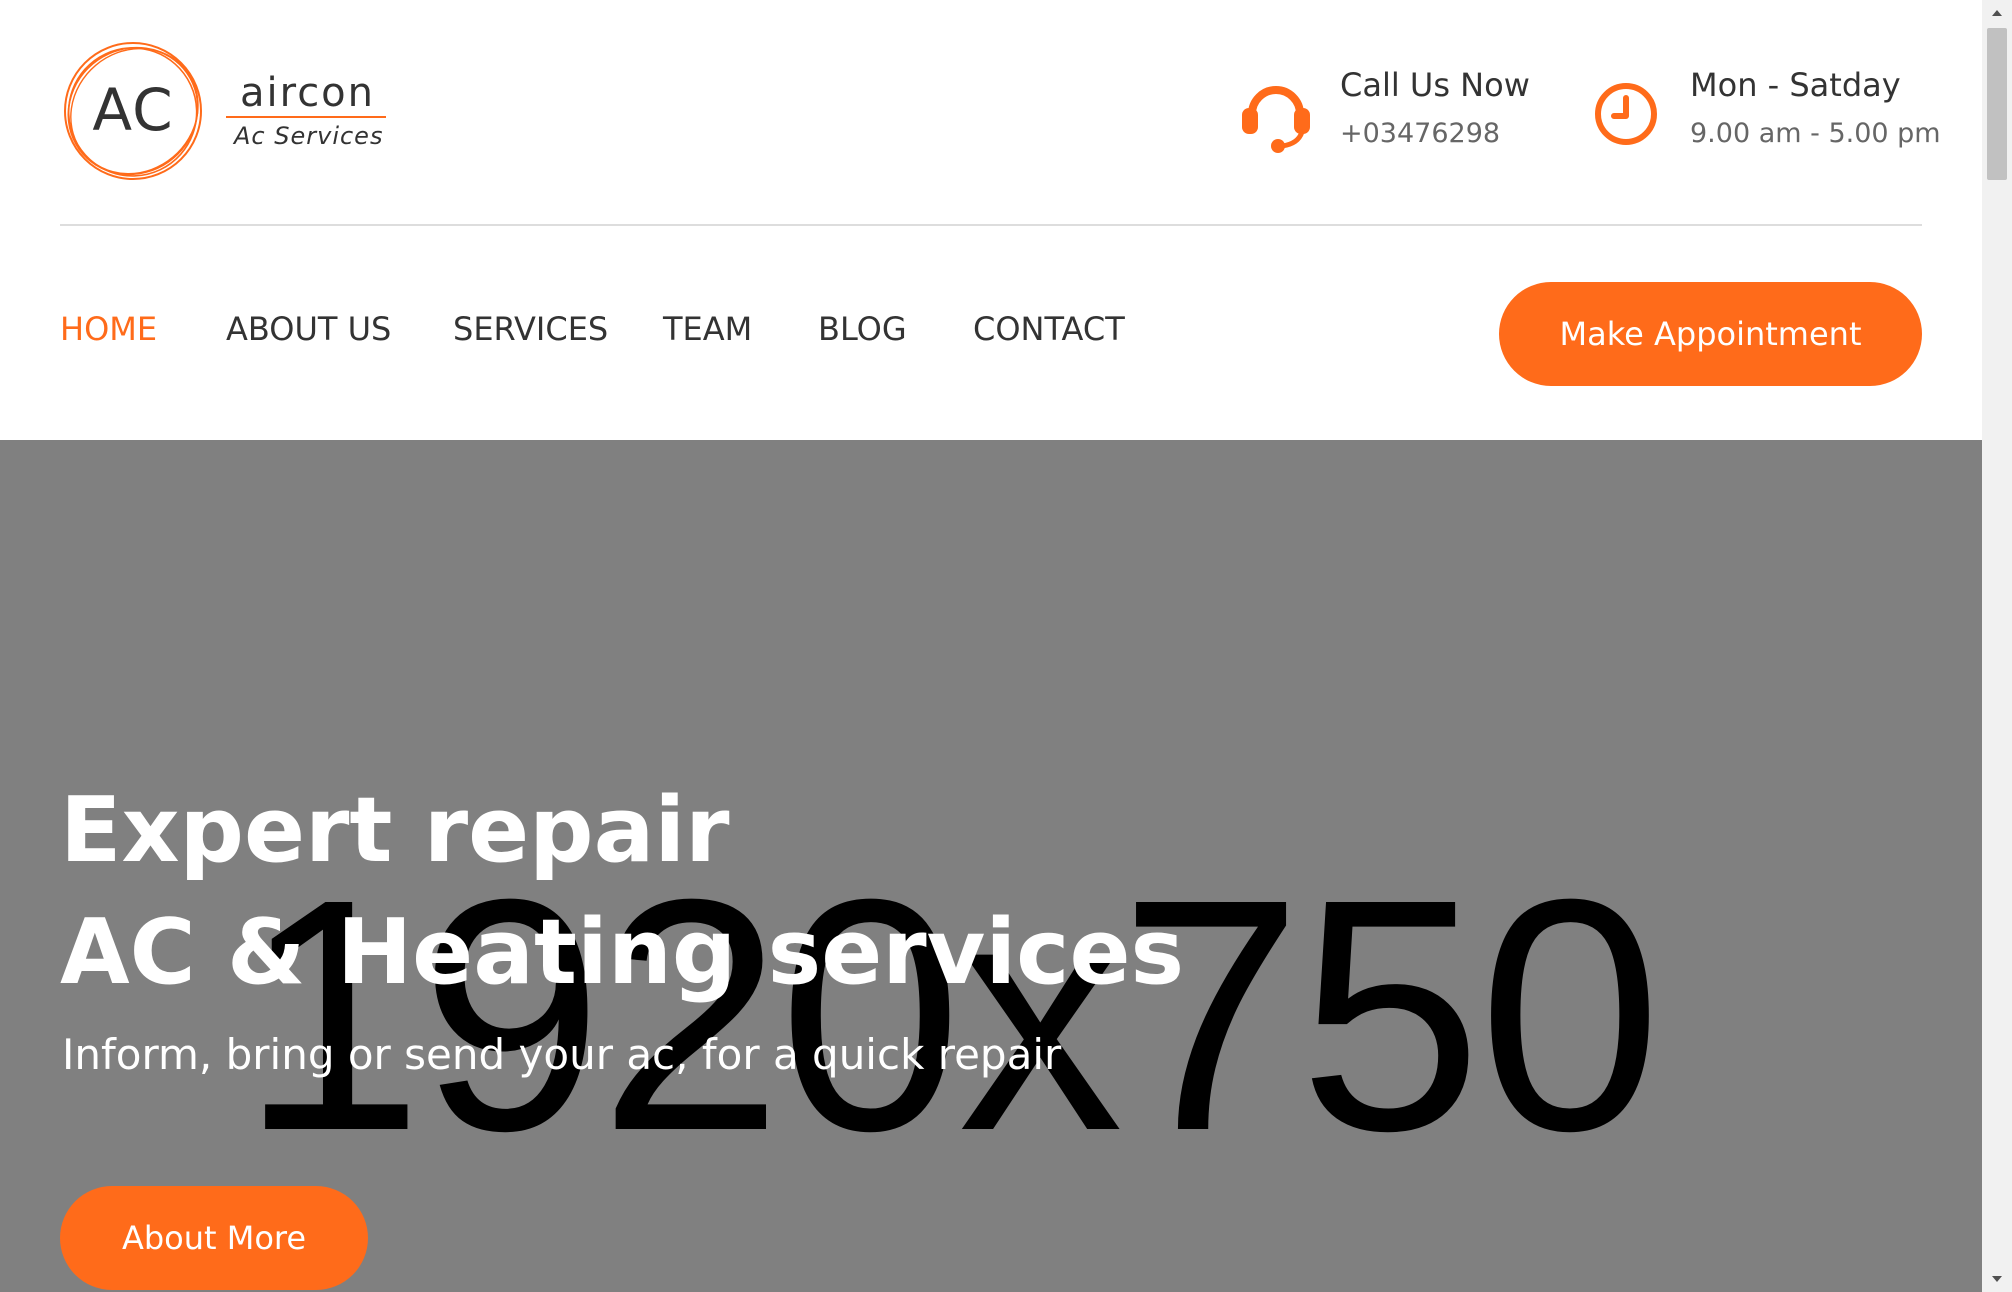 Image resolution: width=2012 pixels, height=1292 pixels. What do you see at coordinates (1997, 646) in the screenshot?
I see `page-scrollbar` at bounding box center [1997, 646].